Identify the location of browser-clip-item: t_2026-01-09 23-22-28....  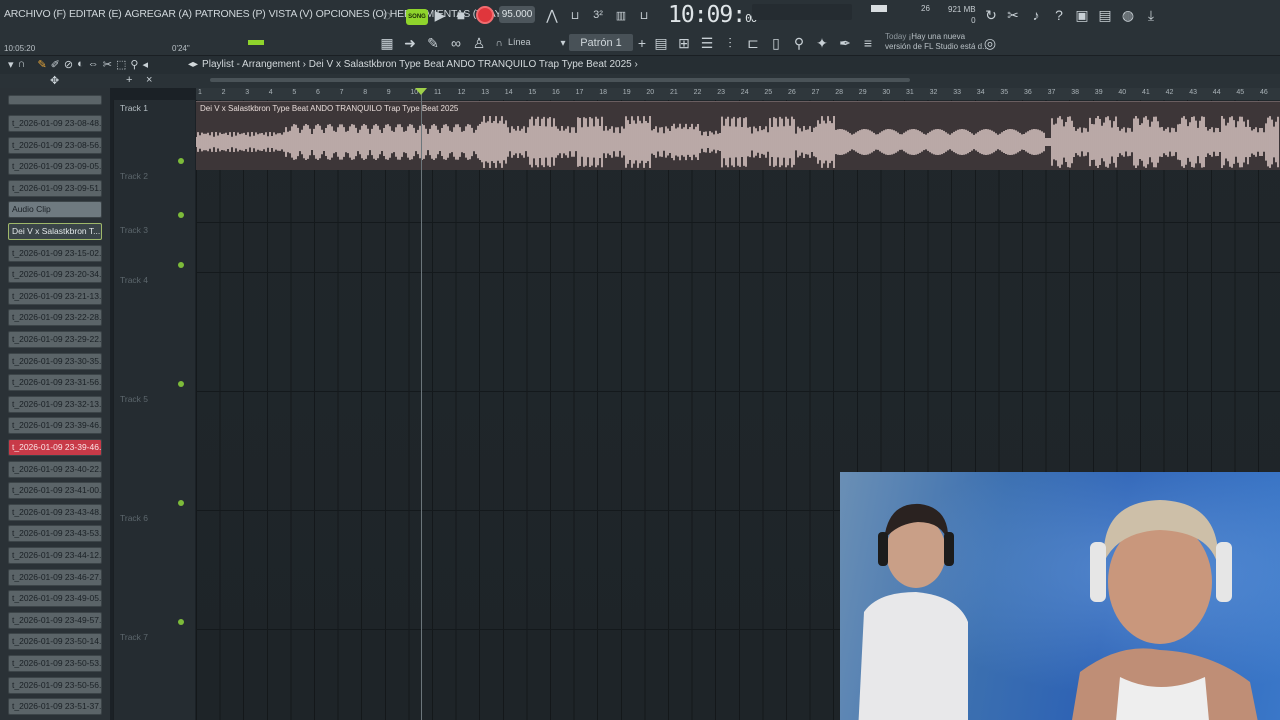
(55, 318).